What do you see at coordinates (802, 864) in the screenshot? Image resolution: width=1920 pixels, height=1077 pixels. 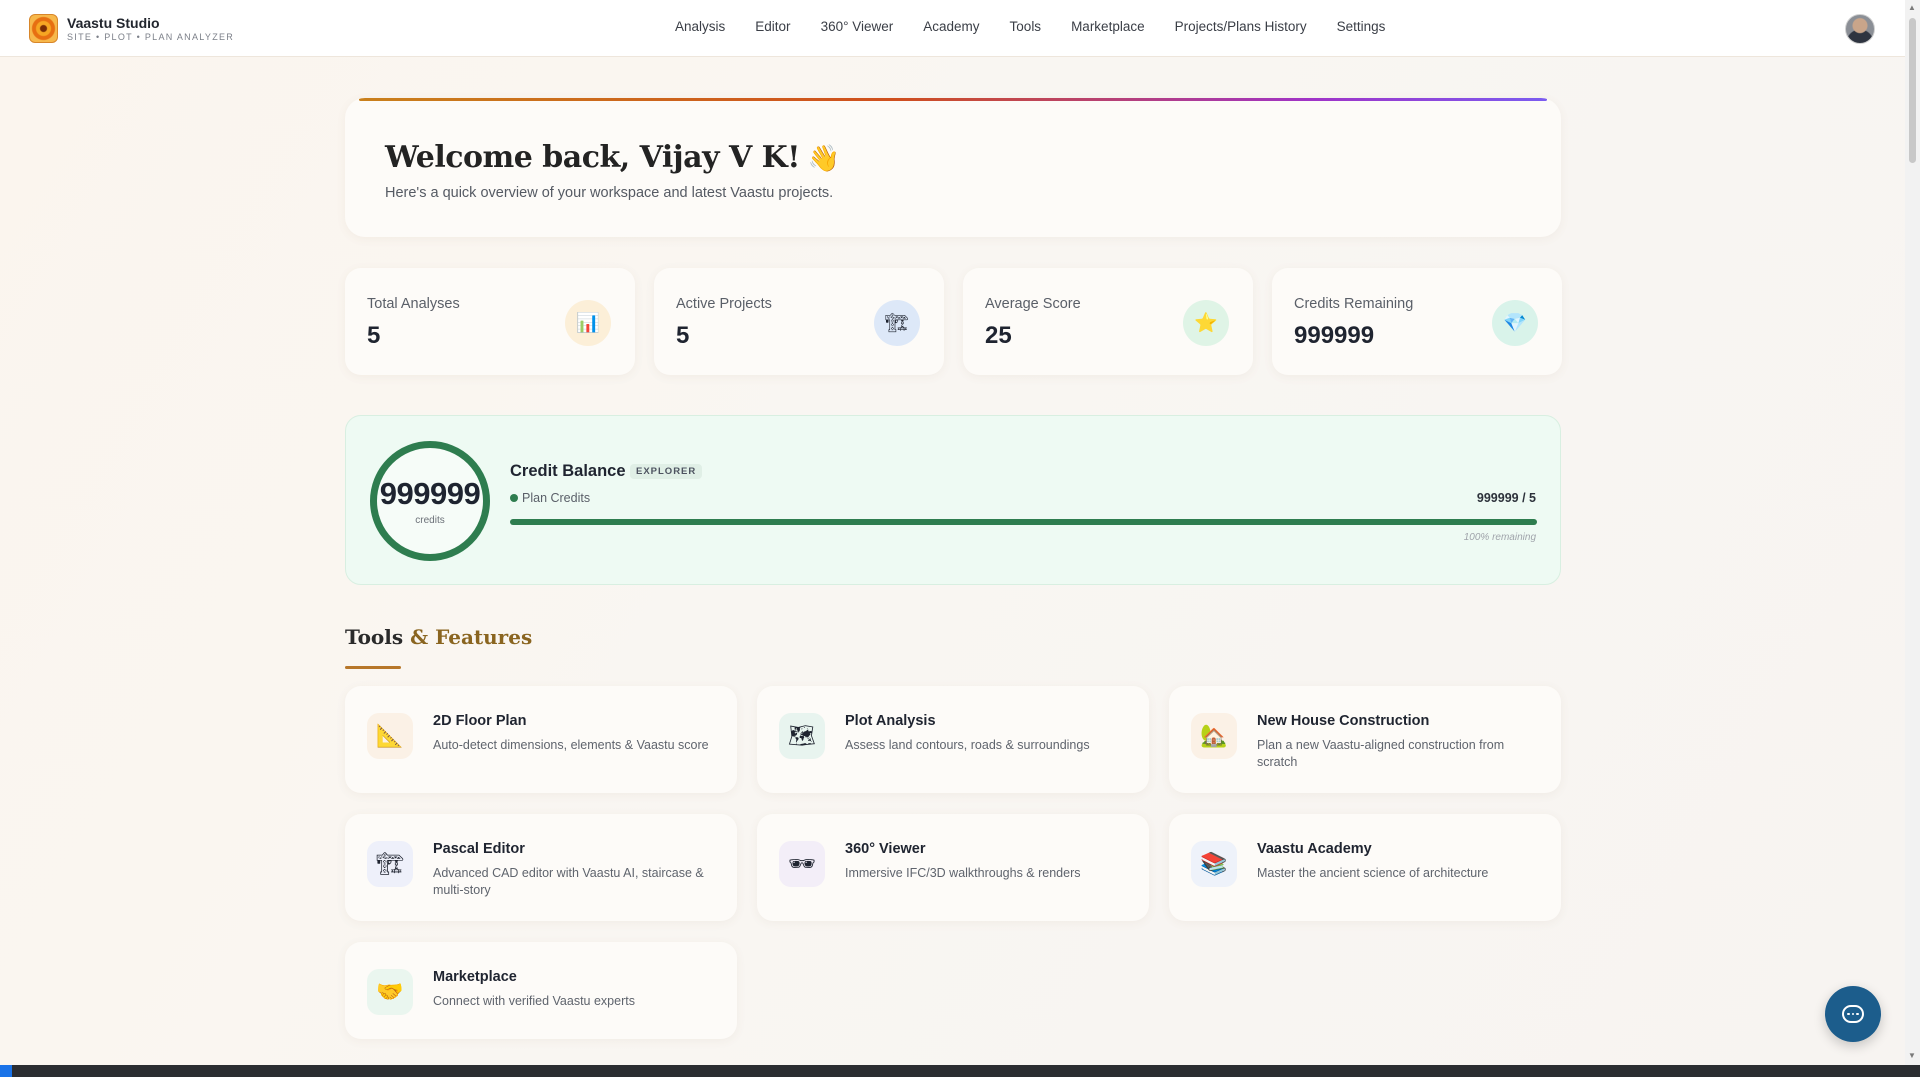 I see `vr-glasses-icon: 🕶` at bounding box center [802, 864].